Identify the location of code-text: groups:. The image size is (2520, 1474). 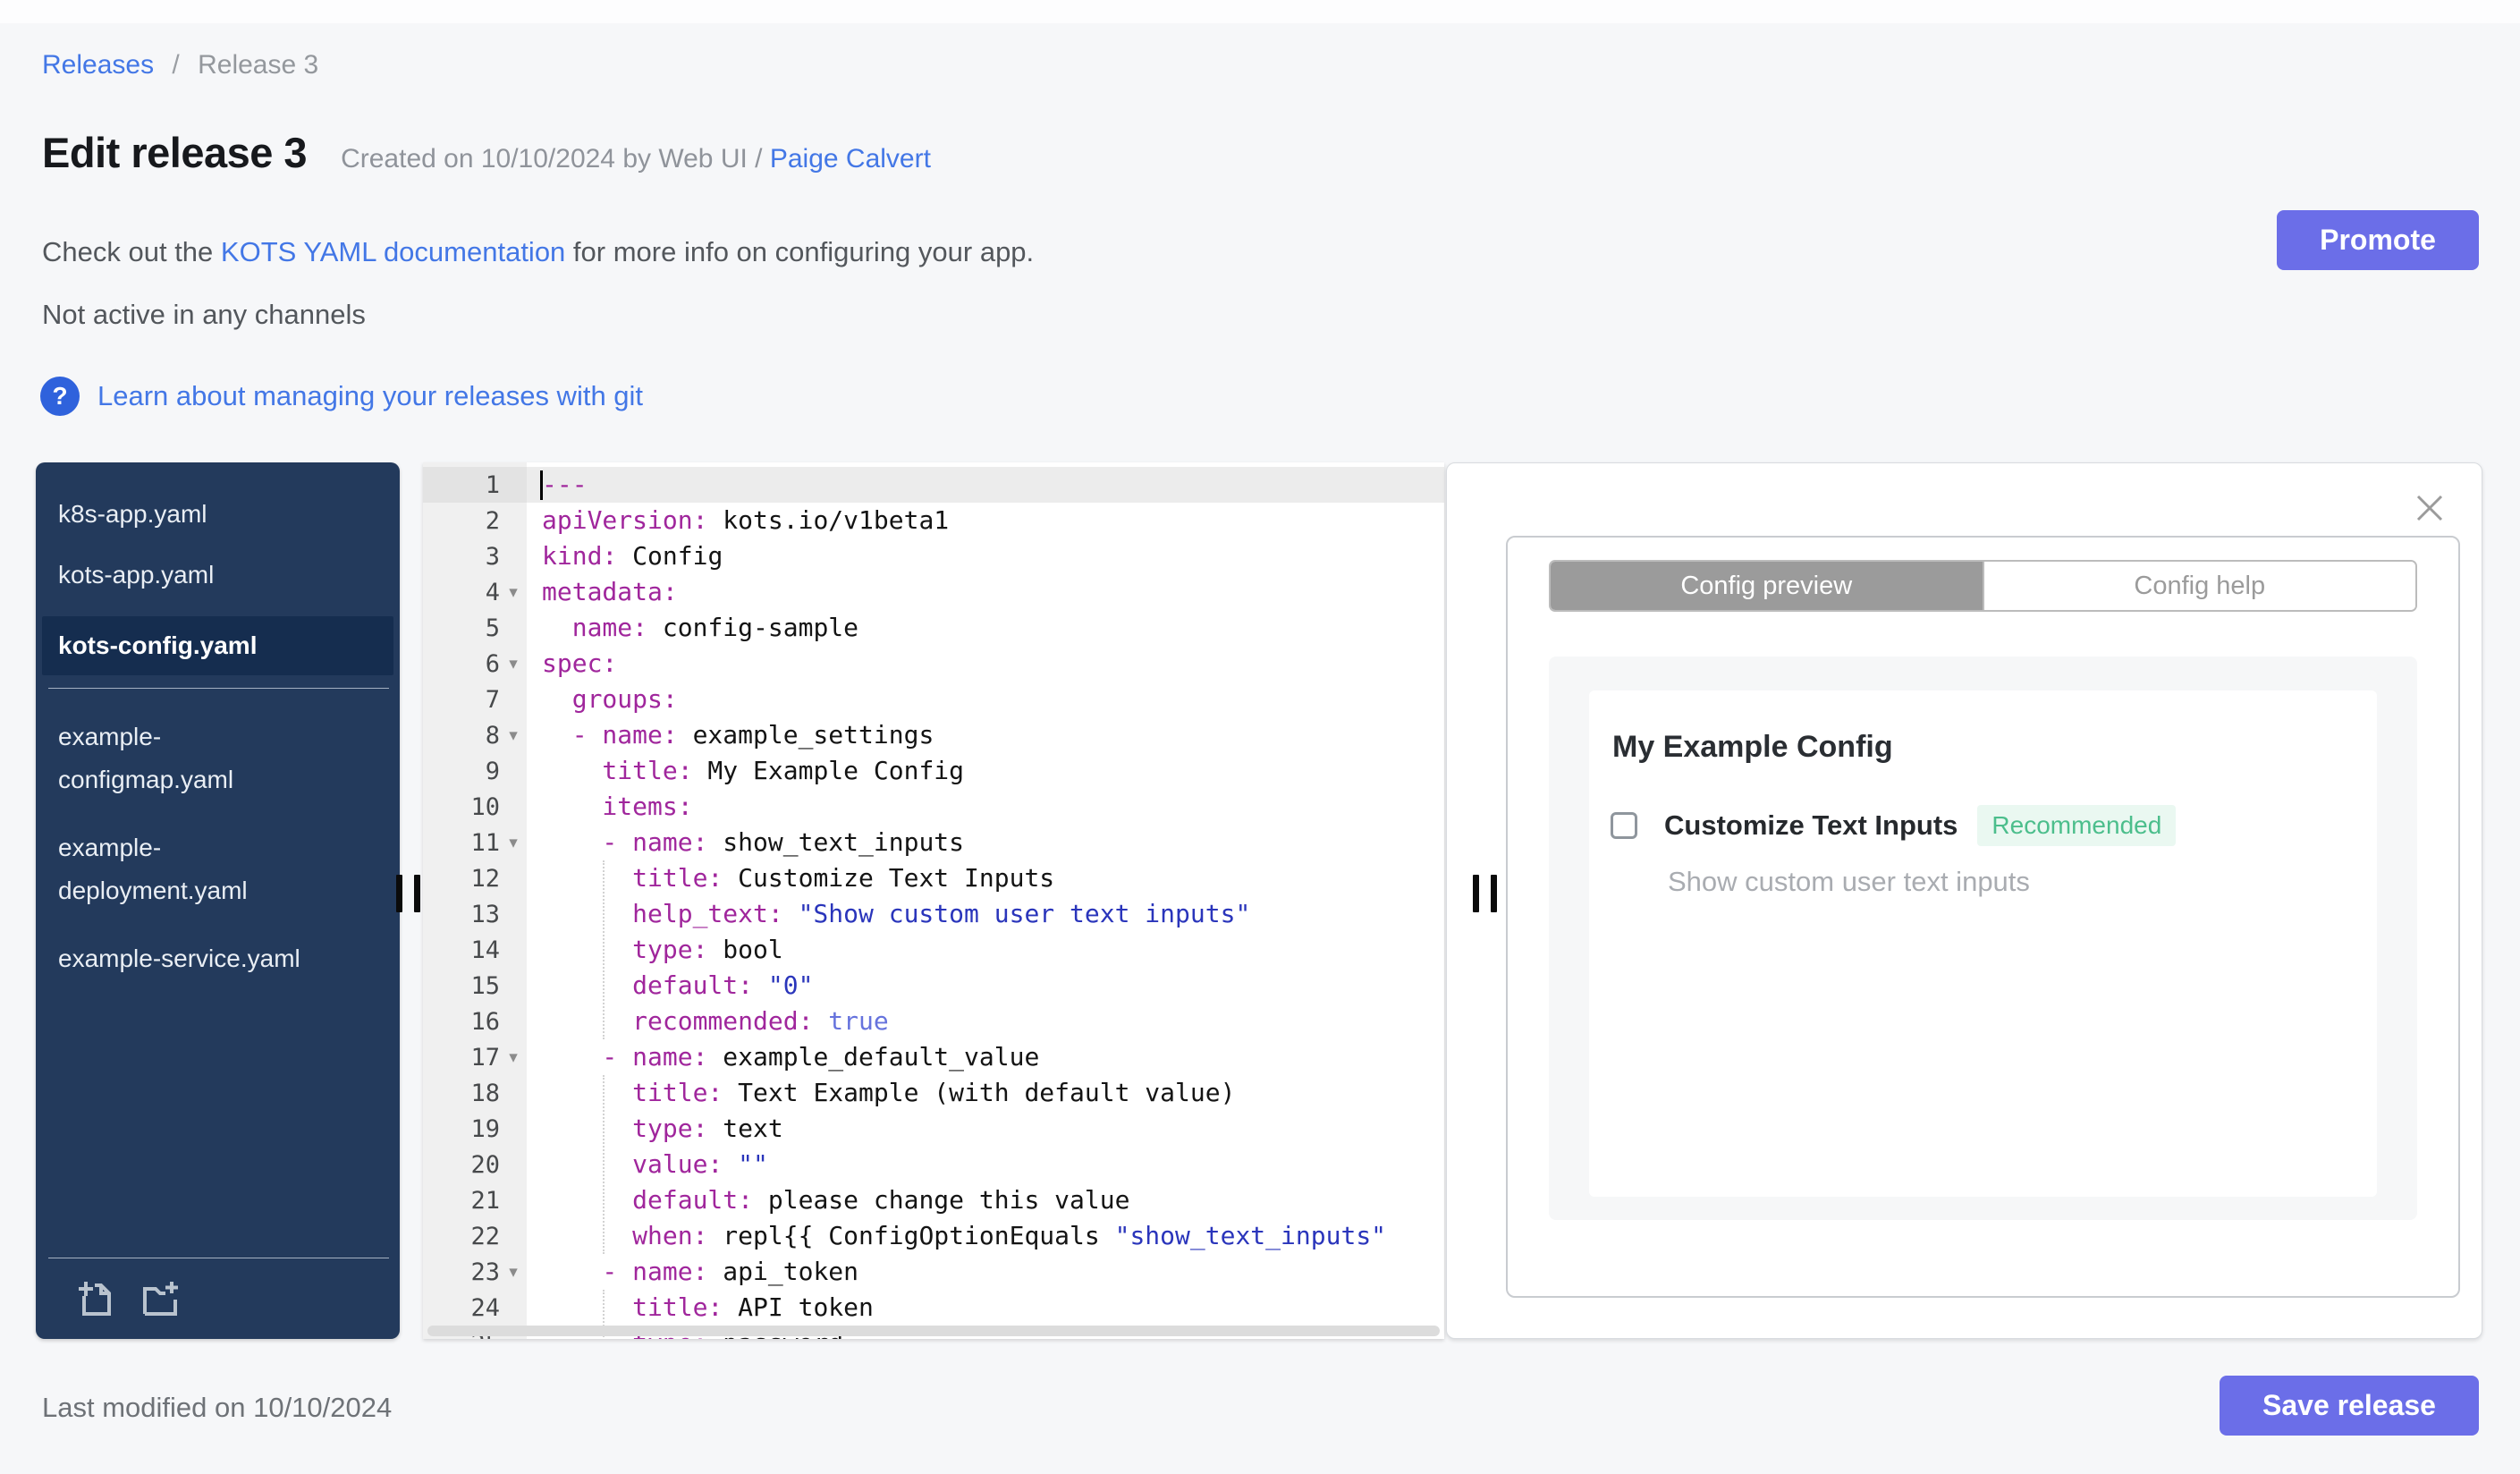
(610, 699).